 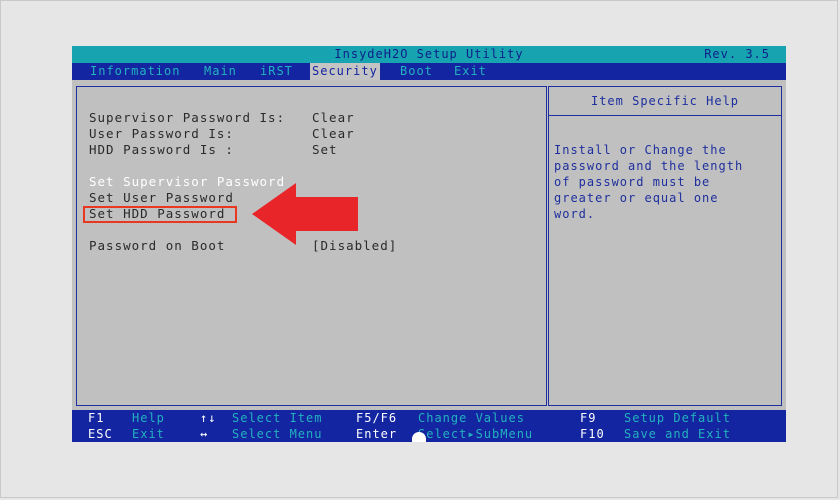 What do you see at coordinates (161, 133) in the screenshot?
I see `user-password-label: User Password Is:` at bounding box center [161, 133].